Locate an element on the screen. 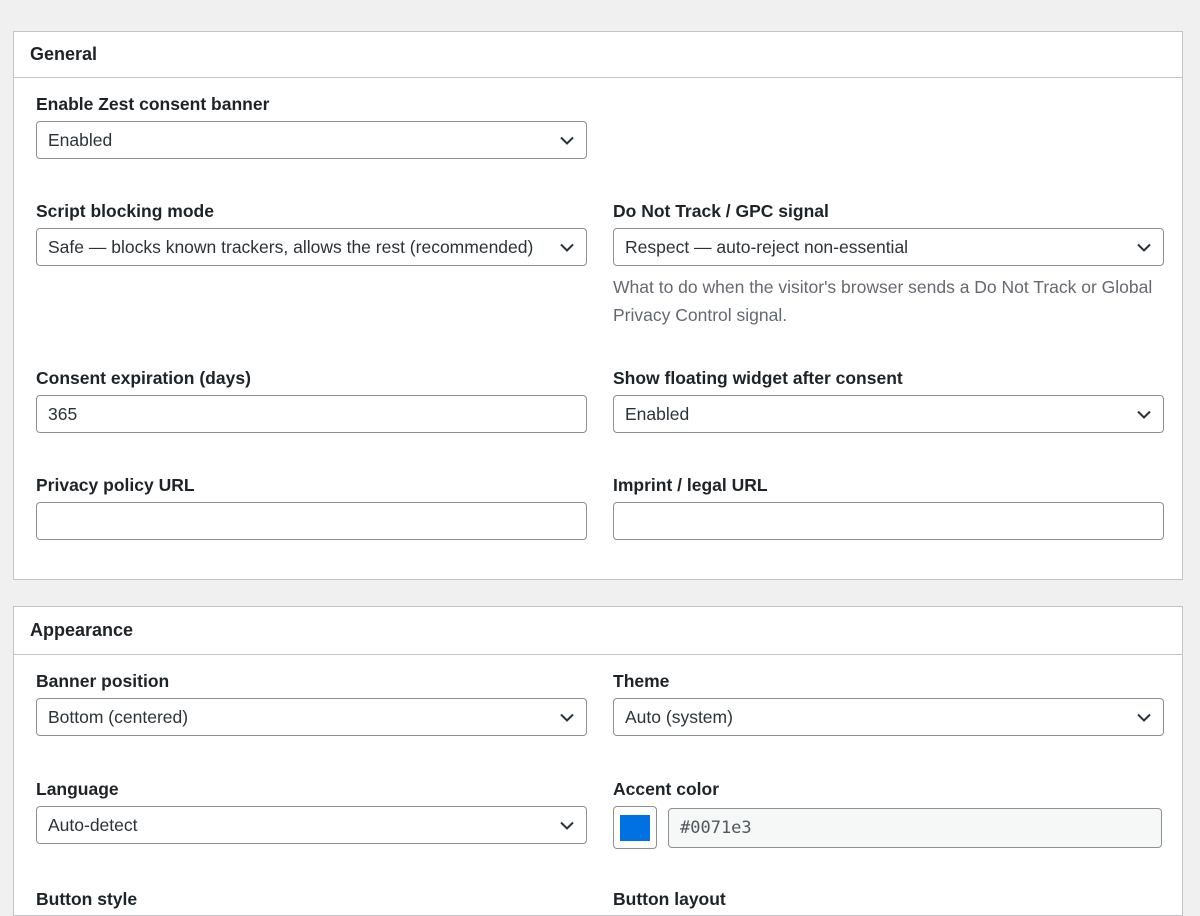  theme-select: Auto (system) is located at coordinates (888, 717).